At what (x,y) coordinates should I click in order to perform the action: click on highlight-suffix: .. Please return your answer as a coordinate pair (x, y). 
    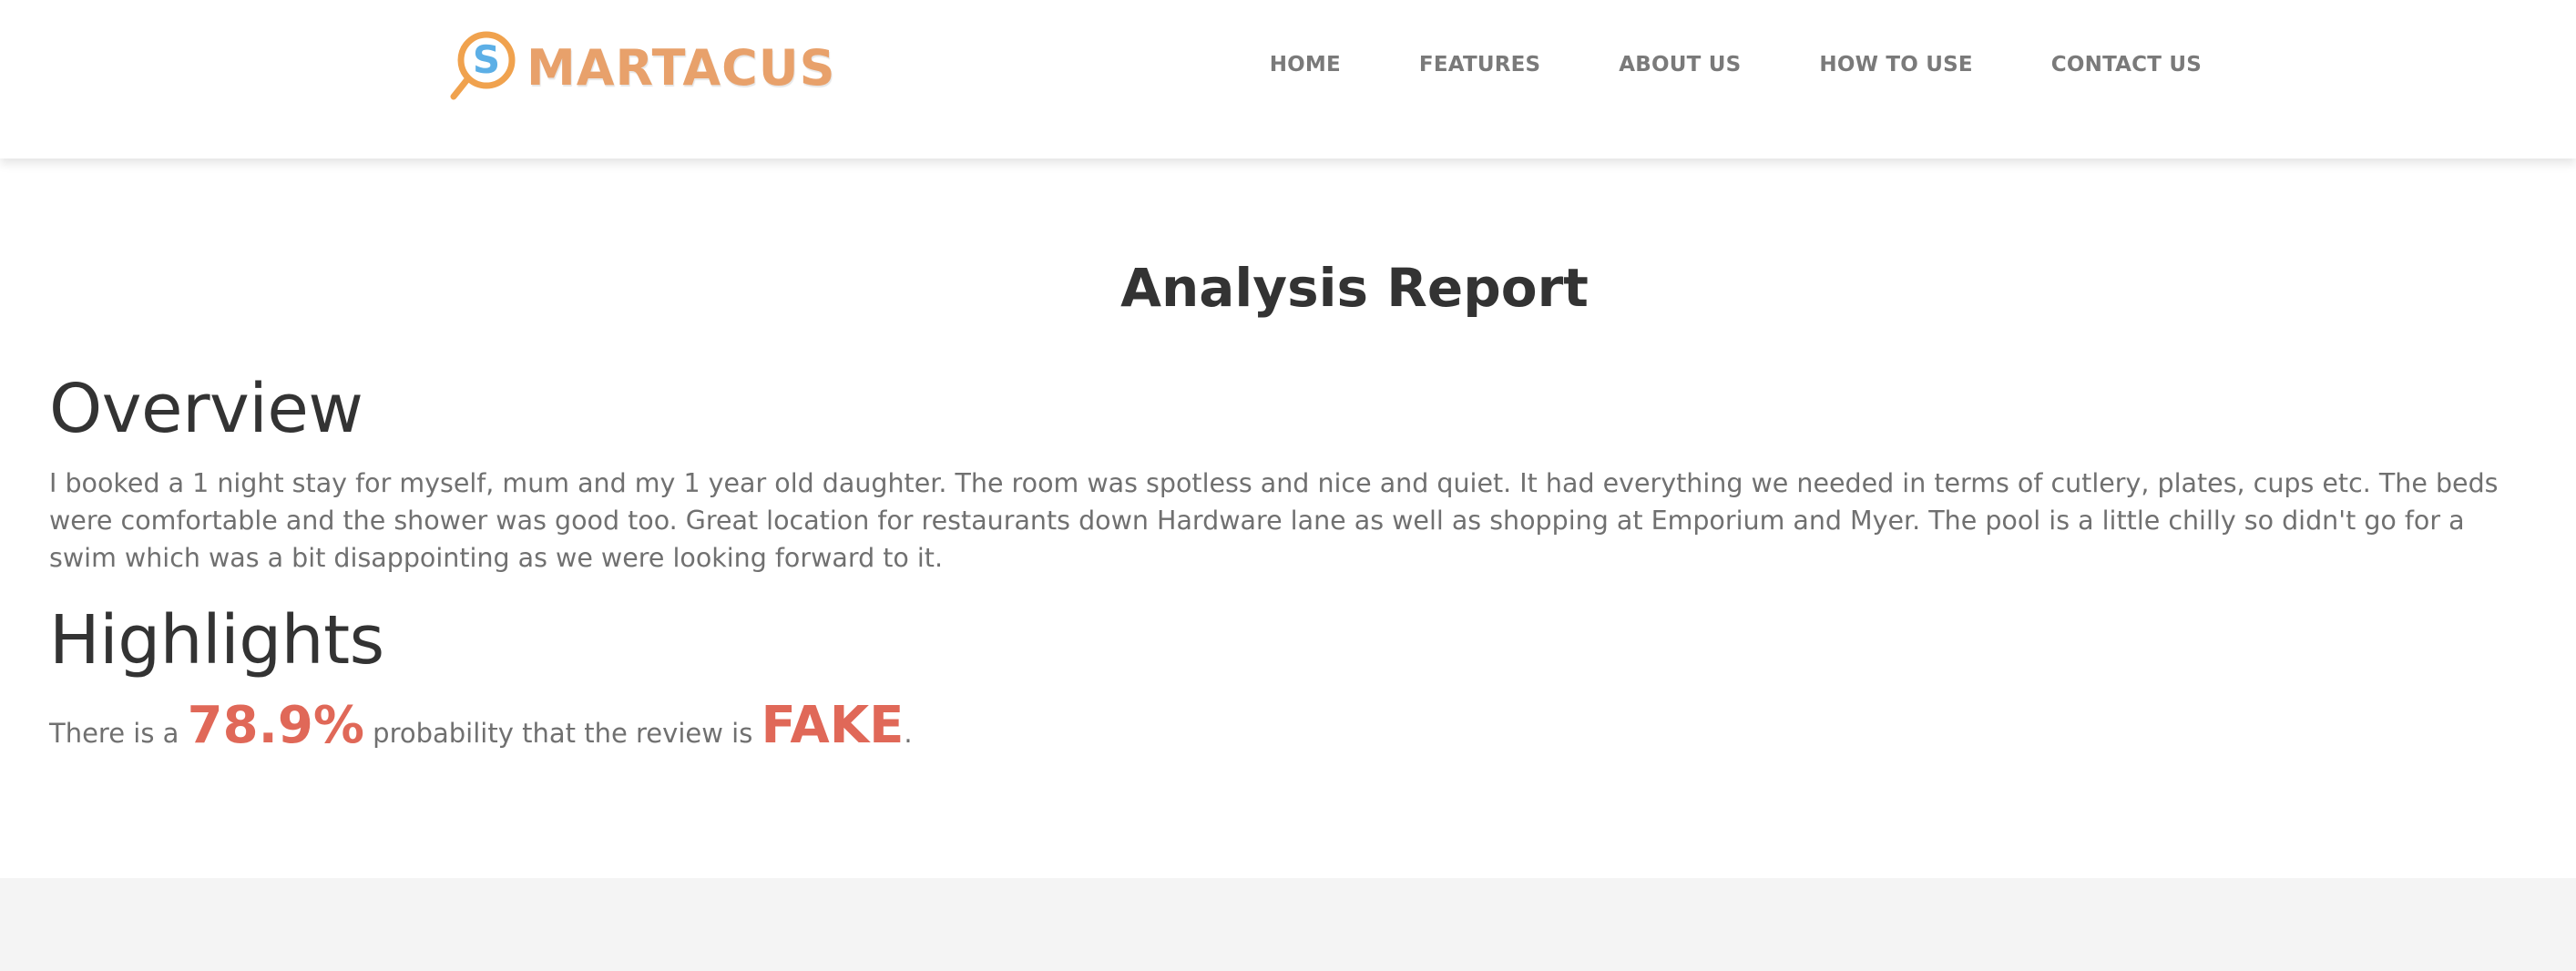
    Looking at the image, I should click on (908, 734).